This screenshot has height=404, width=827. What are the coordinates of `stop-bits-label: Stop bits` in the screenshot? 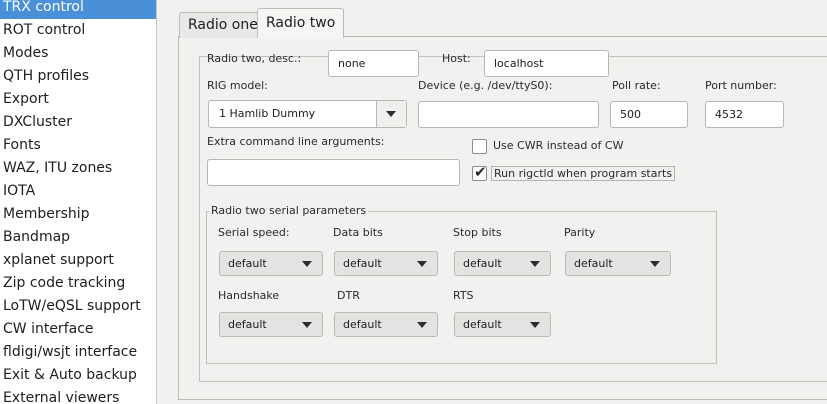 It's located at (477, 232).